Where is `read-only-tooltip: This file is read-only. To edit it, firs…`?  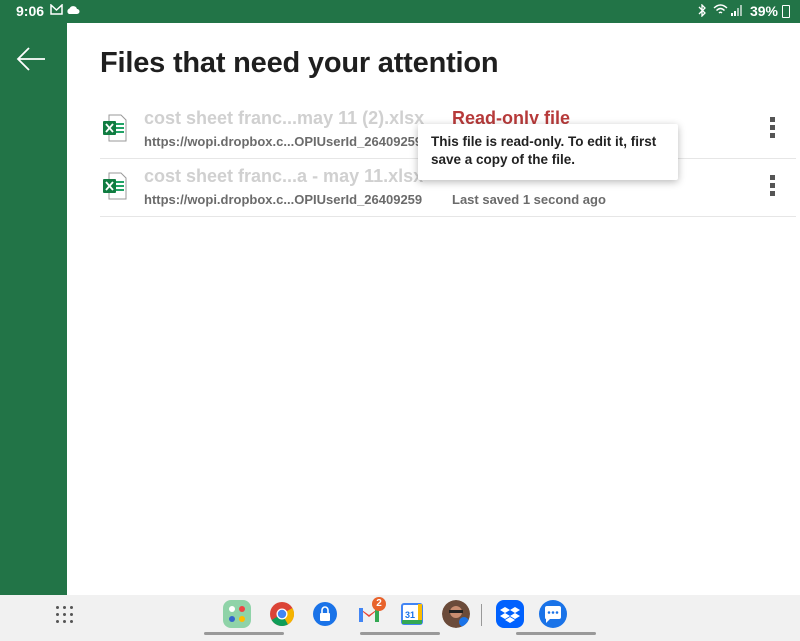 read-only-tooltip: This file is read-only. To edit it, firs… is located at coordinates (548, 152).